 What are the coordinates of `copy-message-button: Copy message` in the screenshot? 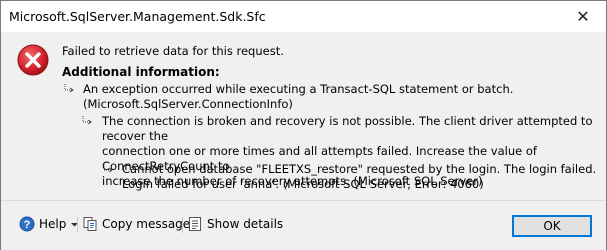 It's located at (136, 224).